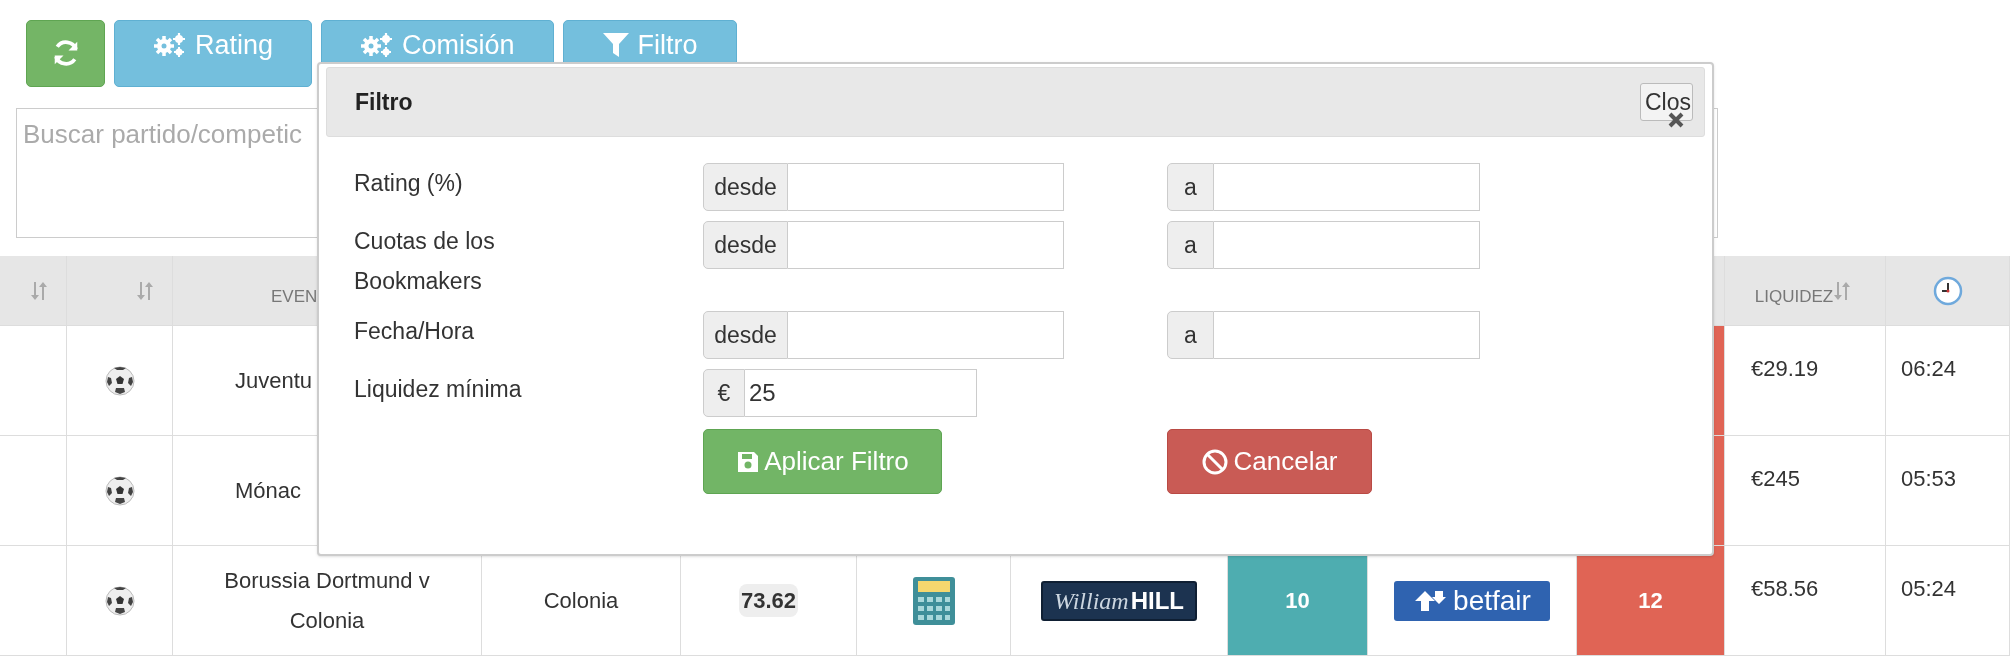  Describe the element at coordinates (268, 491) in the screenshot. I see `event-name: Mónac` at that location.